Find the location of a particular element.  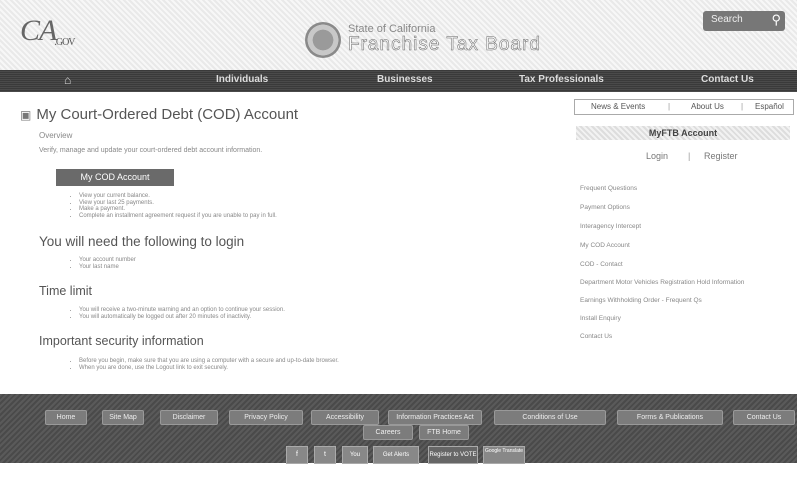

footer-link: Conditions of Use is located at coordinates (550, 417).